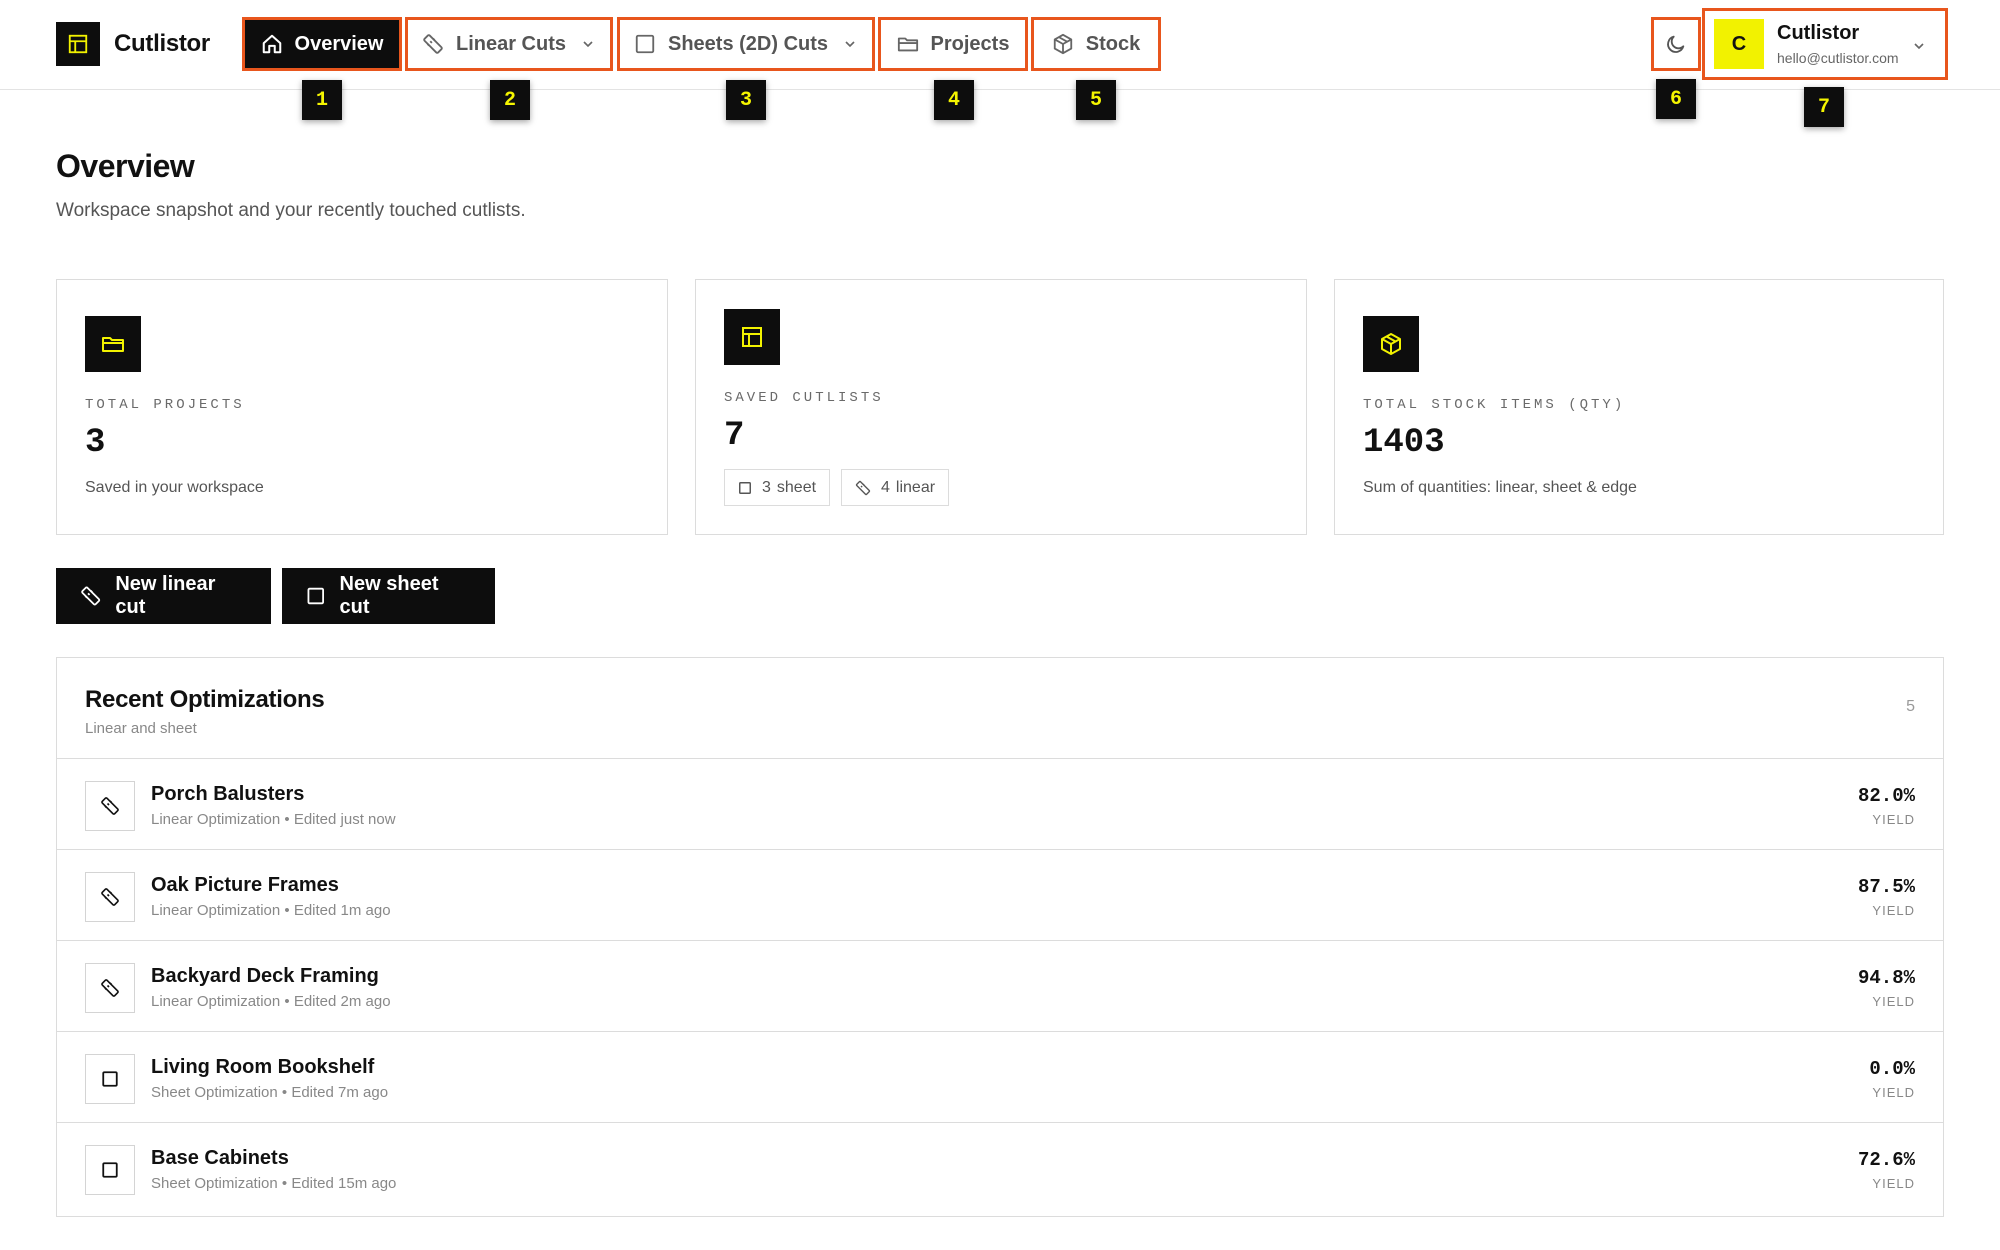 This screenshot has width=2000, height=1250. Describe the element at coordinates (1818, 33) in the screenshot. I see `user-name: Cutlistor` at that location.